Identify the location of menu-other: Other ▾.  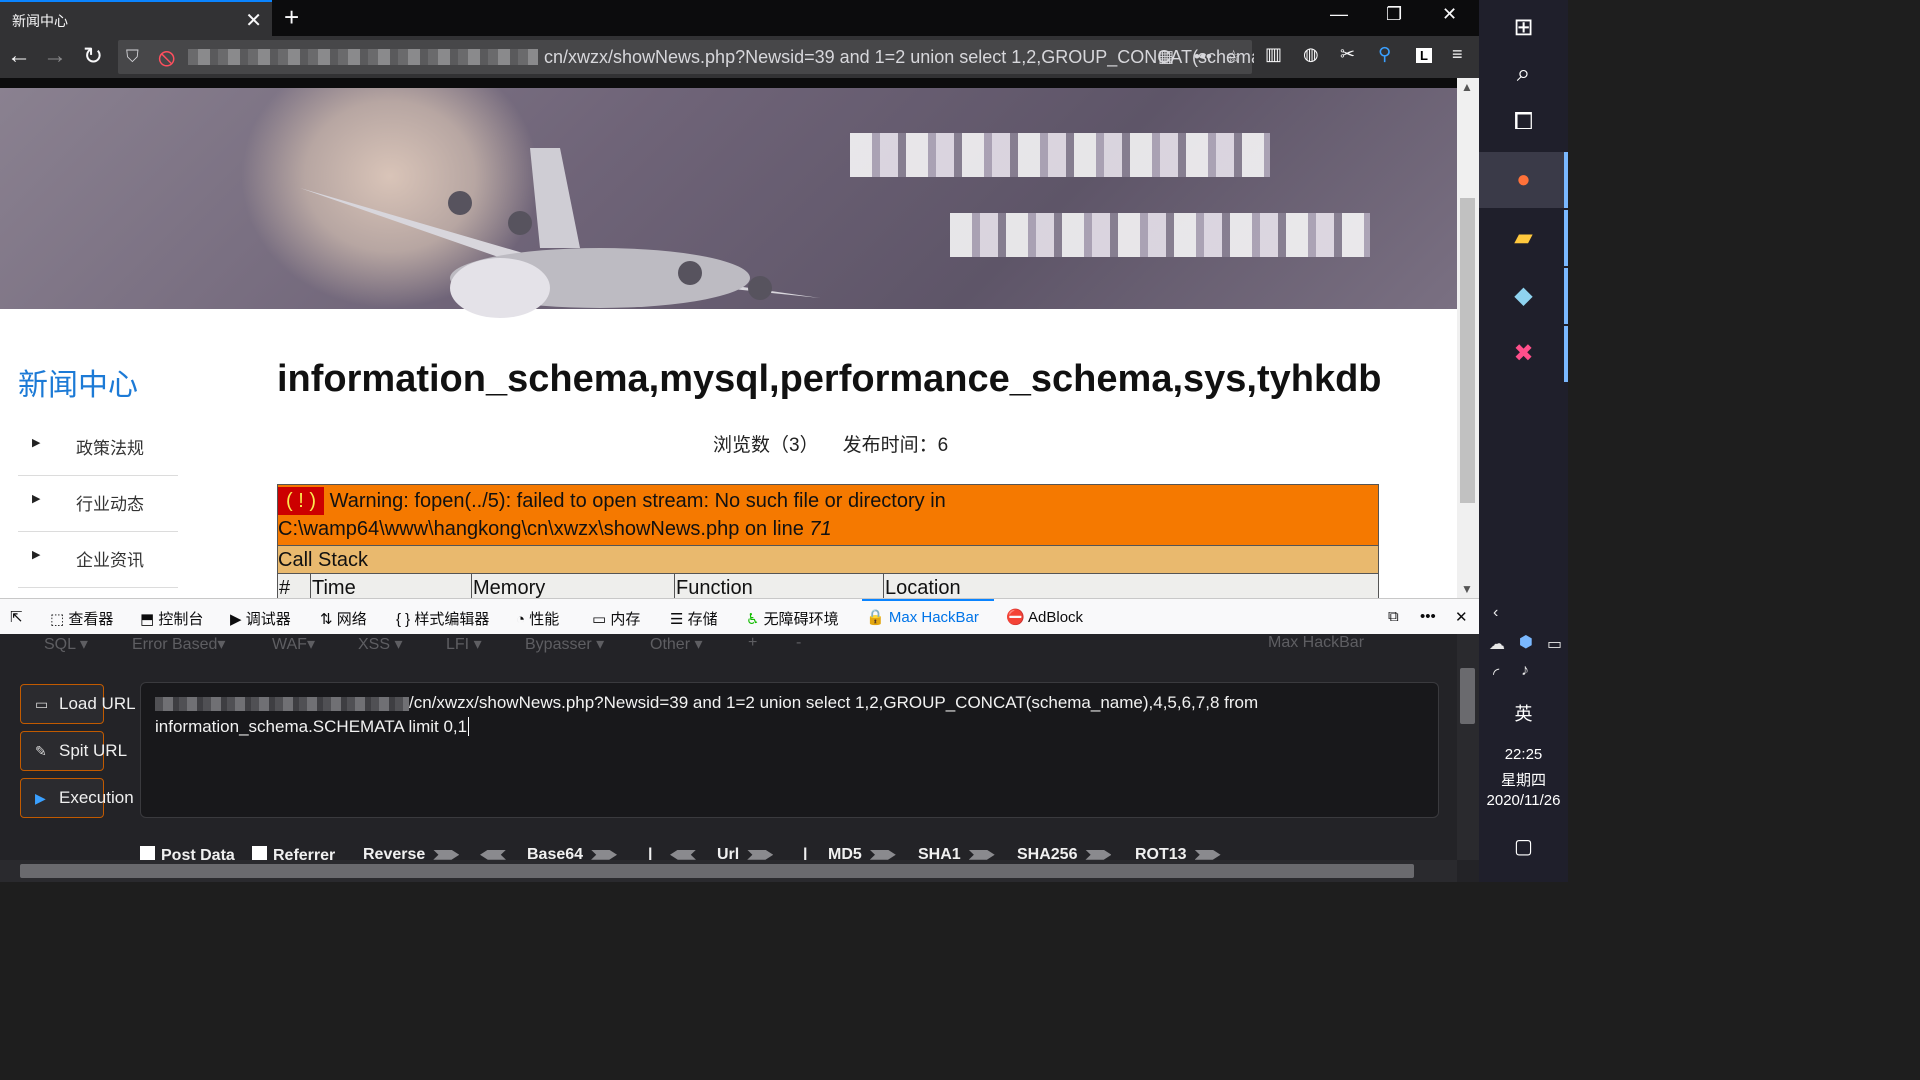
(676, 644).